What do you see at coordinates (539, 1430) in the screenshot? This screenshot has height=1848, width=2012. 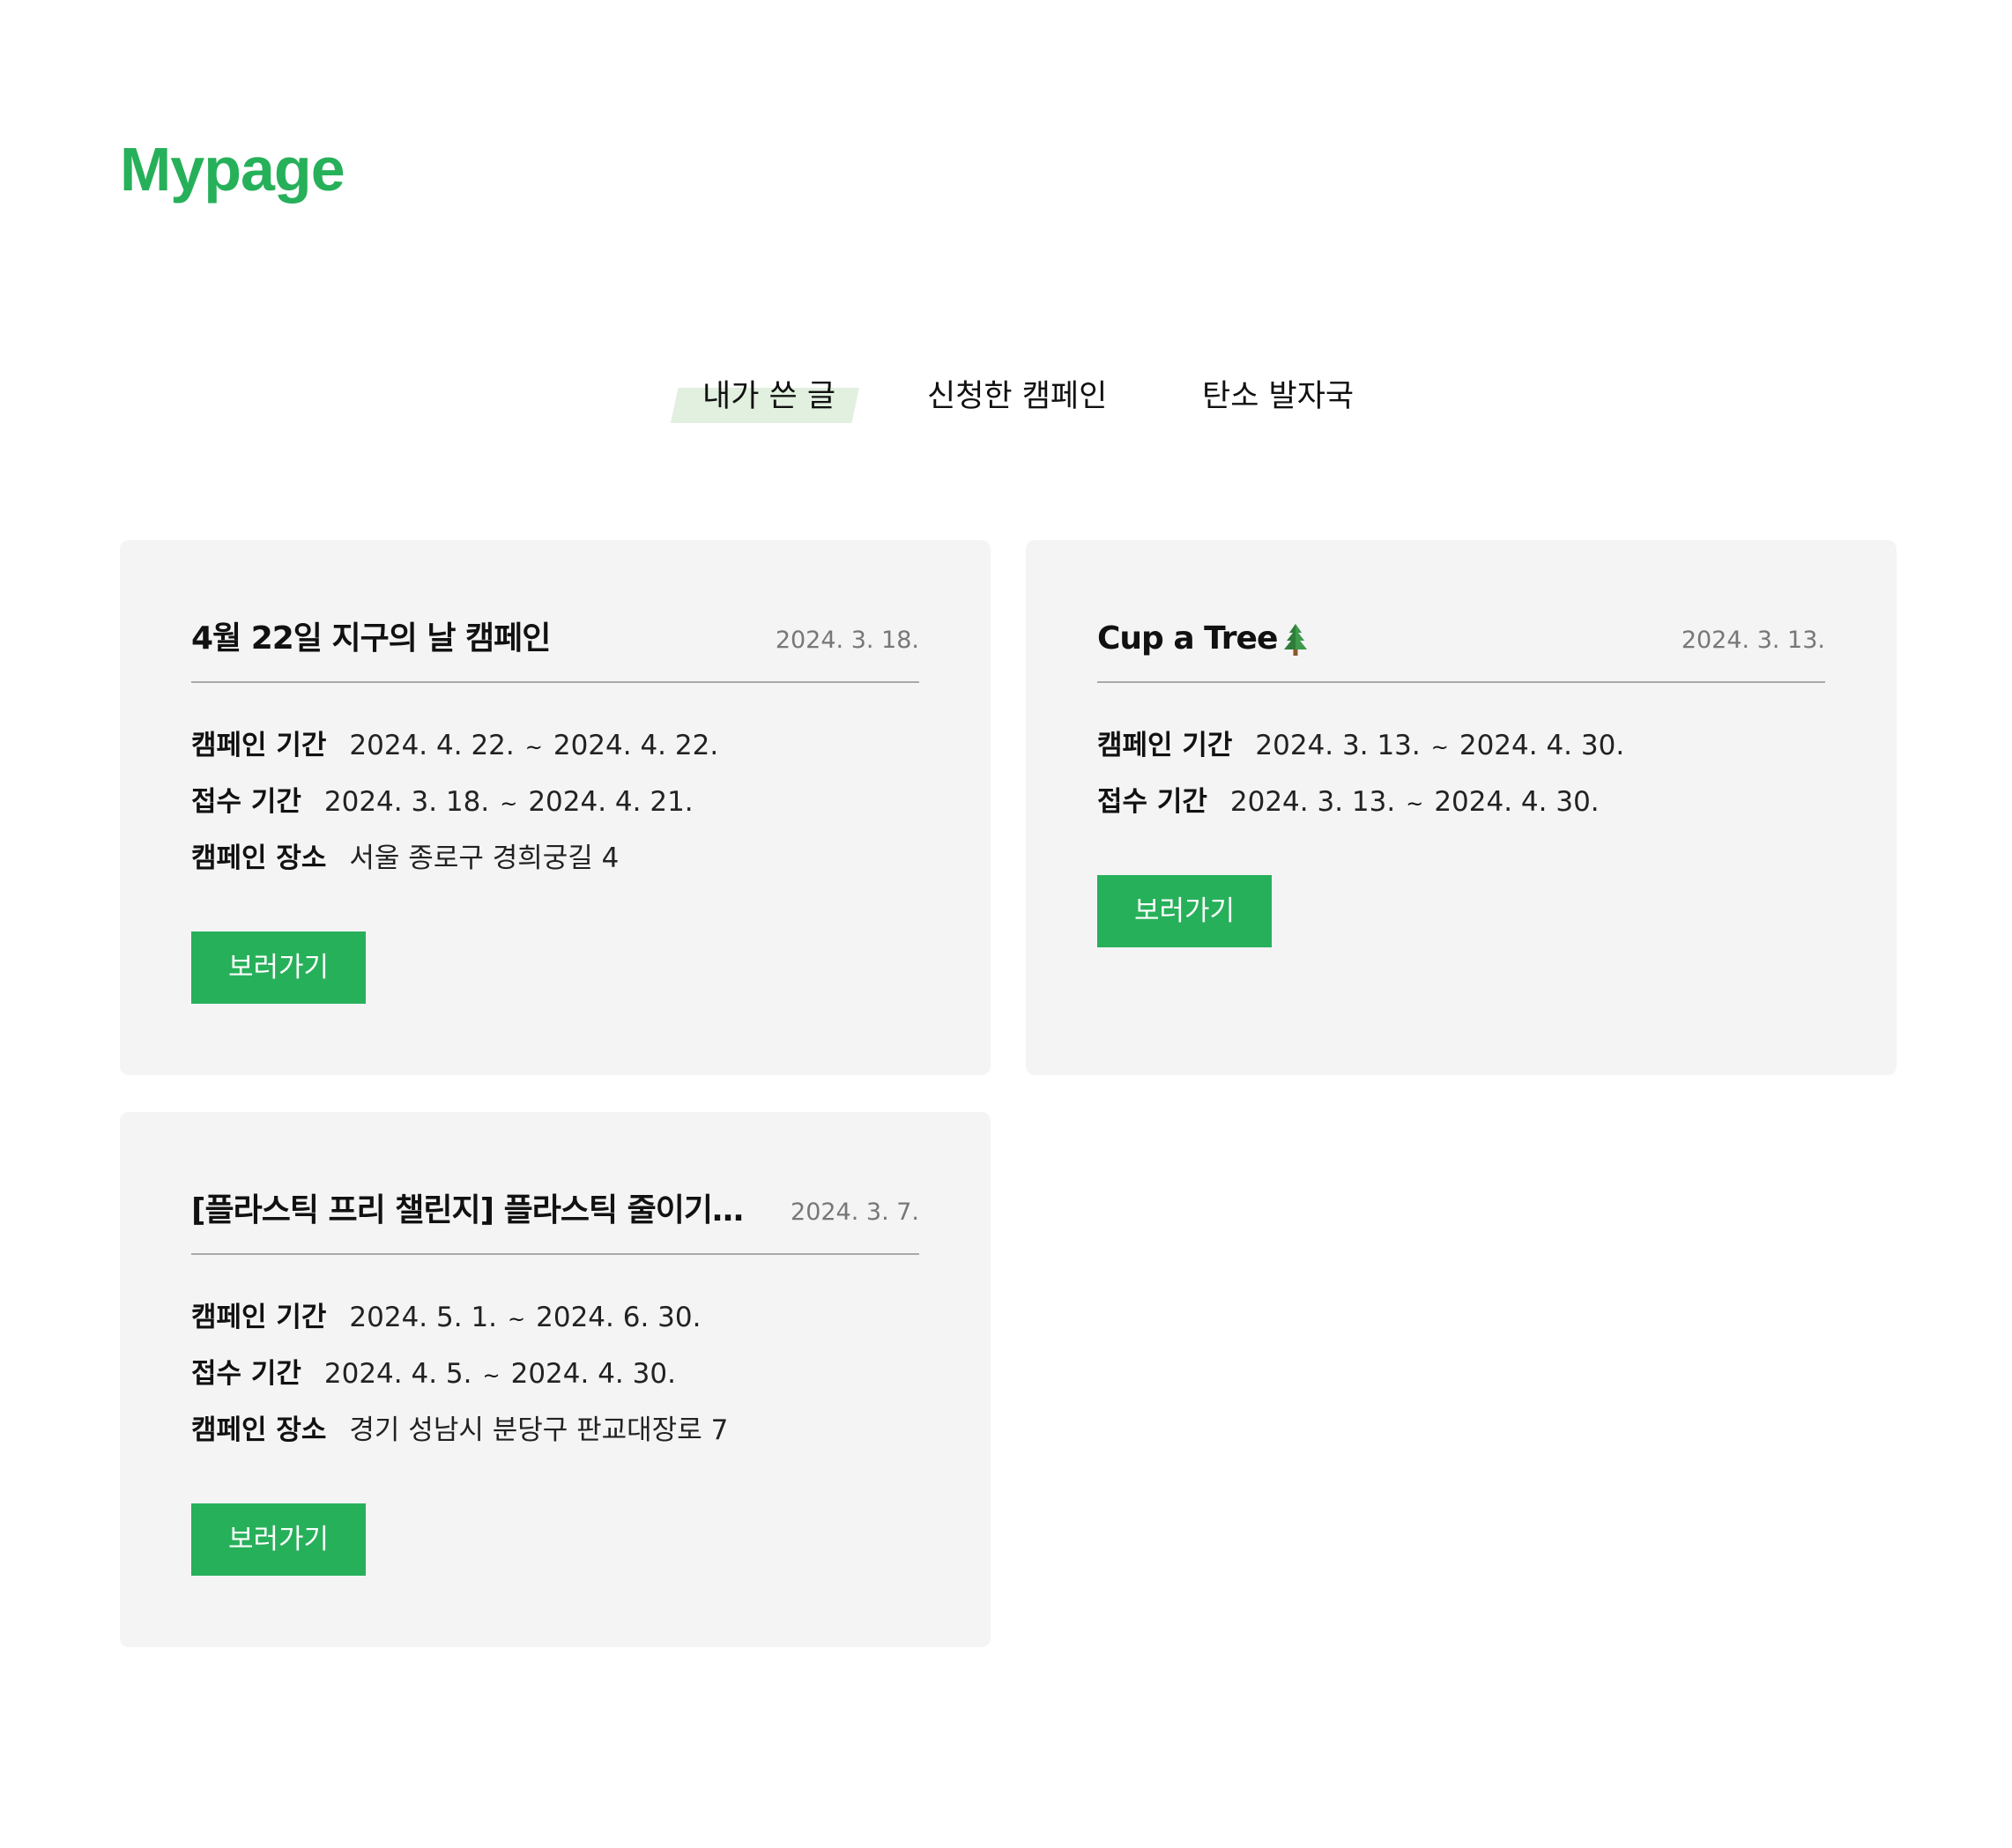 I see `campaign-location-value: 경기 성남시 분당구 판교대장로 7` at bounding box center [539, 1430].